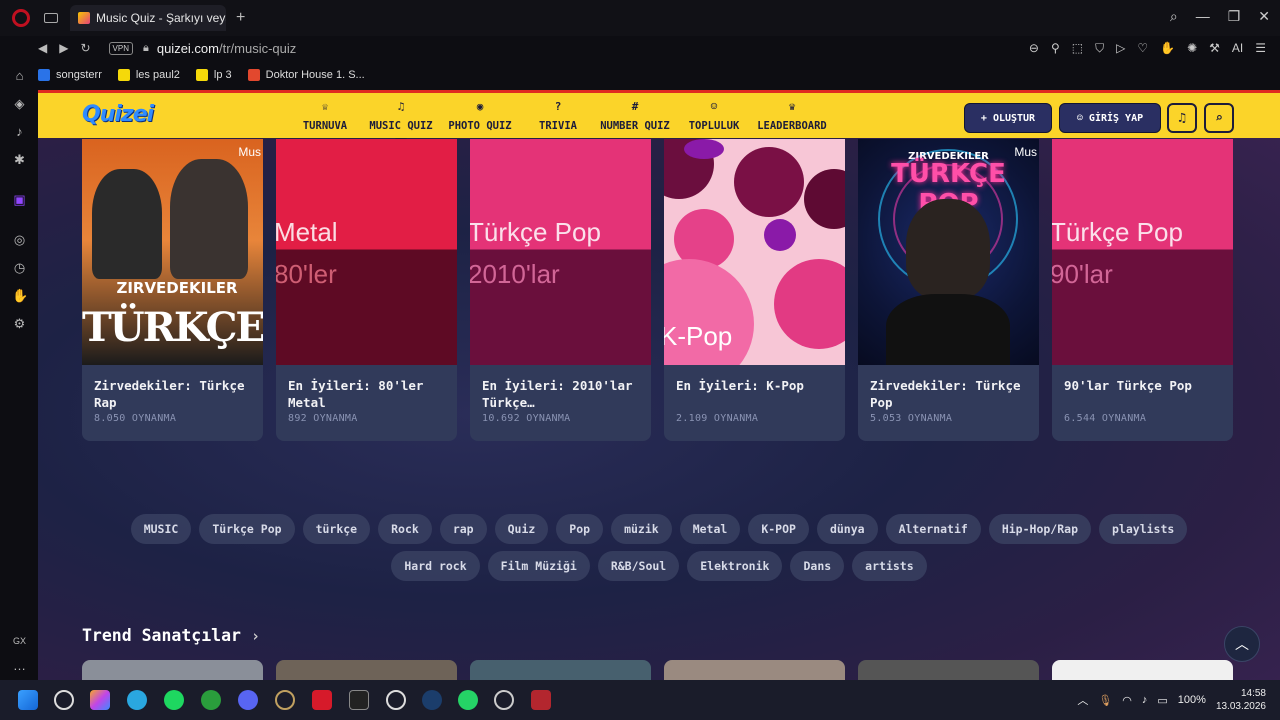 This screenshot has height=720, width=1280. What do you see at coordinates (19, 323) in the screenshot?
I see `settings-gear-icon: ⚙` at bounding box center [19, 323].